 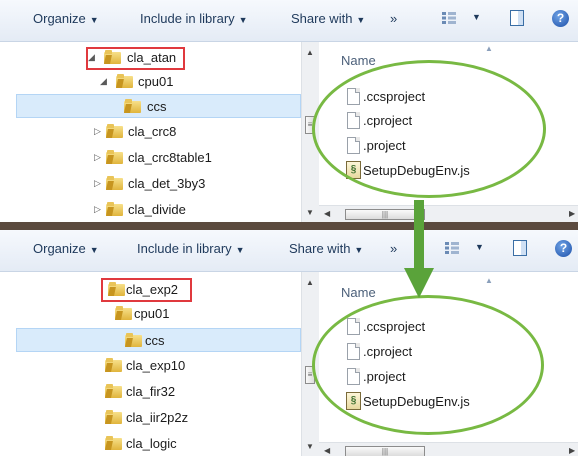 What do you see at coordinates (167, 183) in the screenshot?
I see `tree-item-label: cla_det_3by3` at bounding box center [167, 183].